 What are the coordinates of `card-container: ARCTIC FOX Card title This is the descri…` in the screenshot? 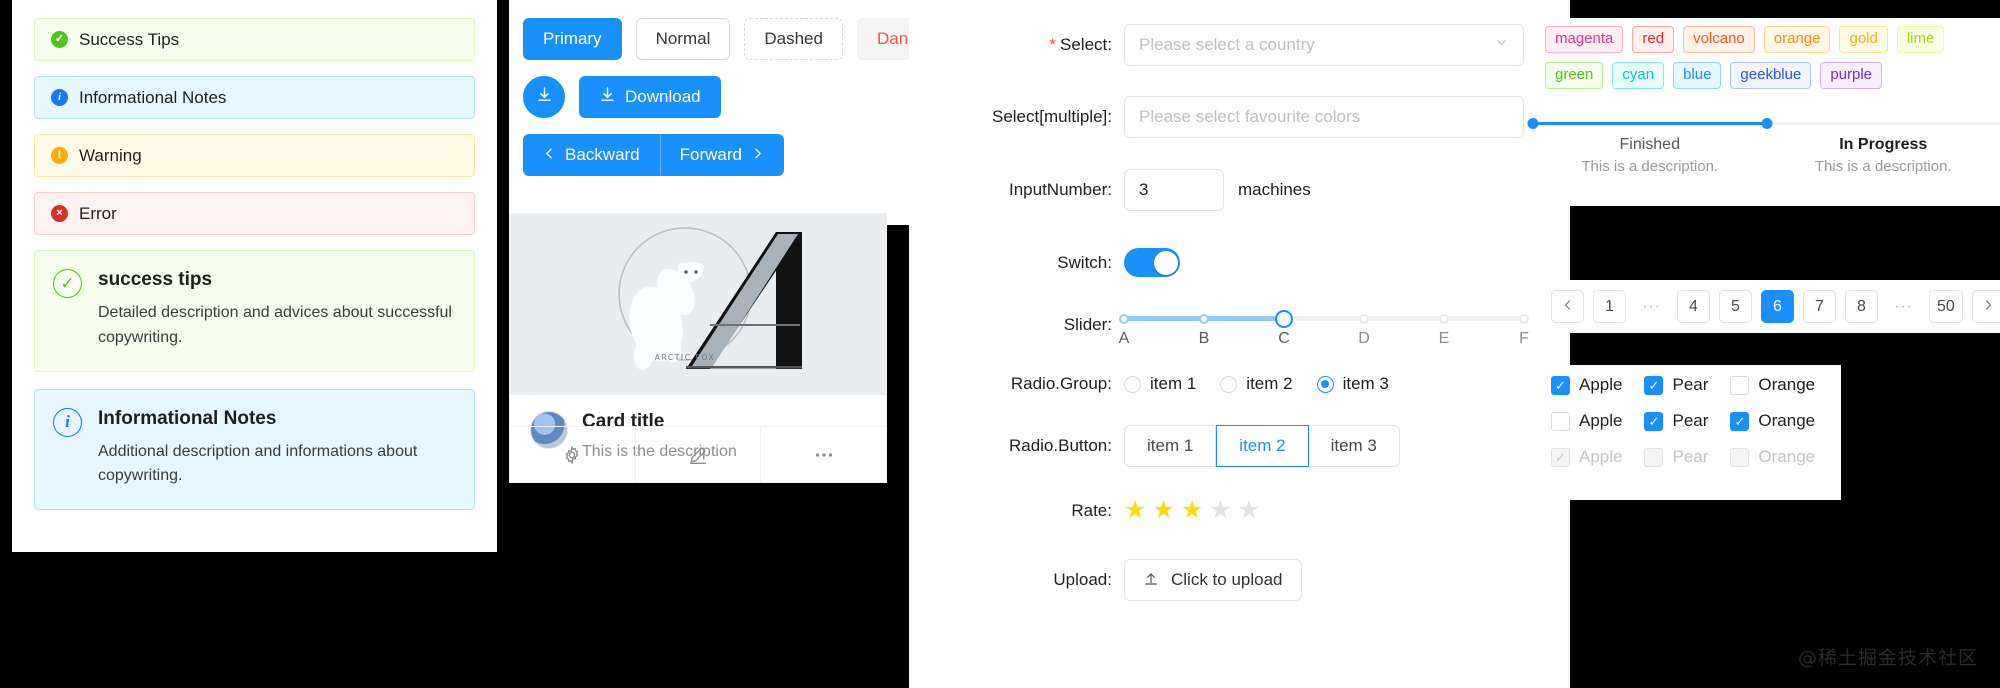 It's located at (698, 348).